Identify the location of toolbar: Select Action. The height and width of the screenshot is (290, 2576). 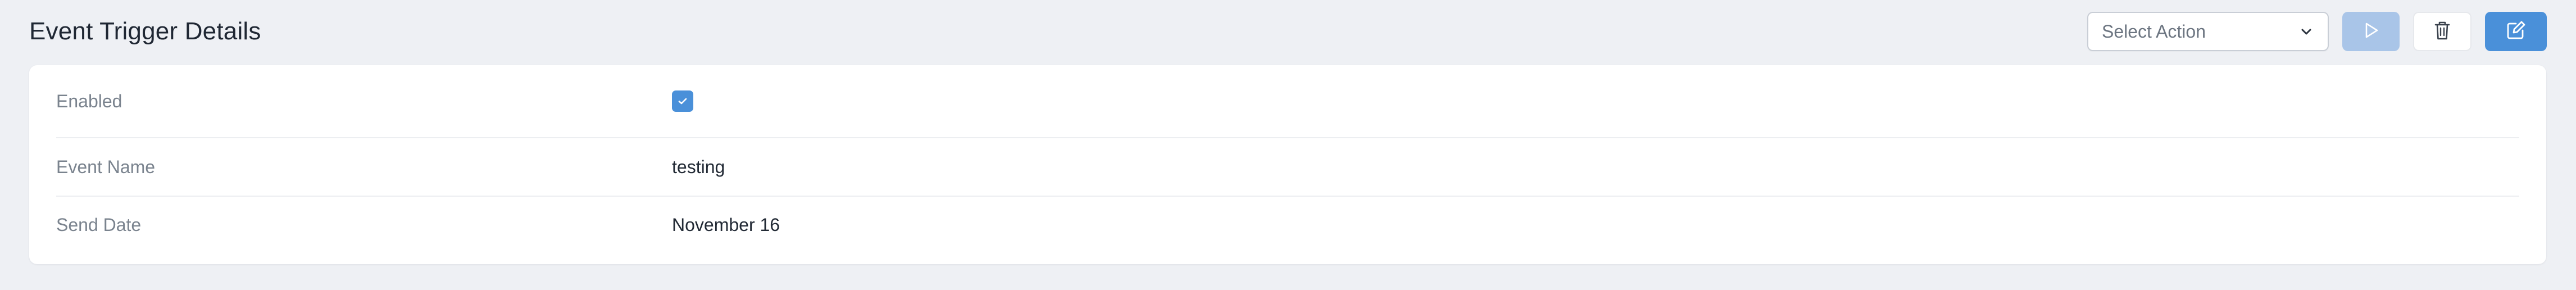
(2317, 31).